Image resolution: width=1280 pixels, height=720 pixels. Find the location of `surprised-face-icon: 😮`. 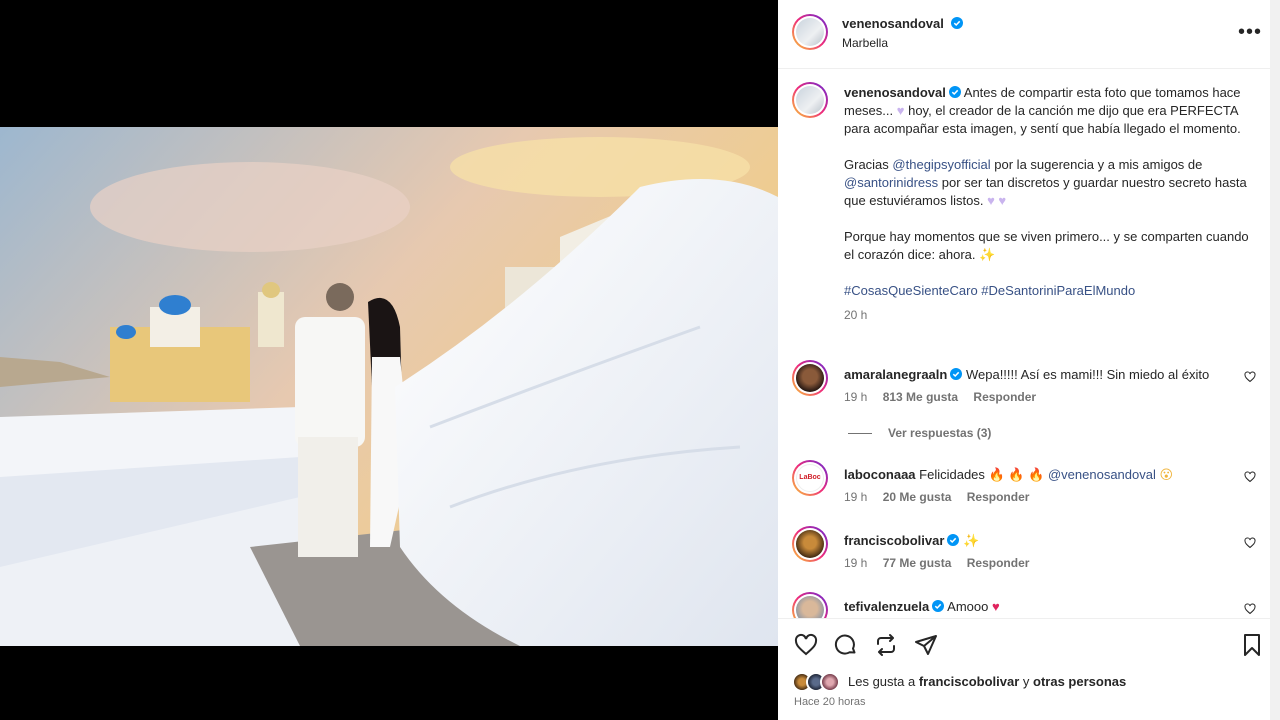

surprised-face-icon: 😮 is located at coordinates (1166, 474).